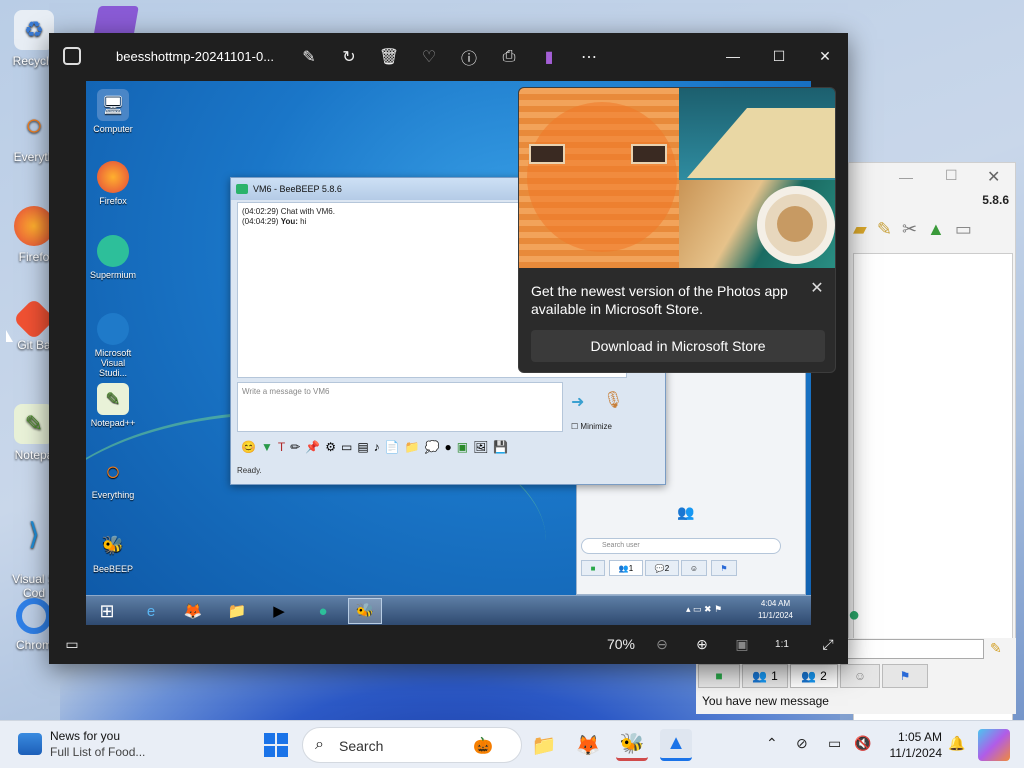 This screenshot has height=768, width=1024. Describe the element at coordinates (248, 447) in the screenshot. I see `emoji-icon: 😊` at that location.